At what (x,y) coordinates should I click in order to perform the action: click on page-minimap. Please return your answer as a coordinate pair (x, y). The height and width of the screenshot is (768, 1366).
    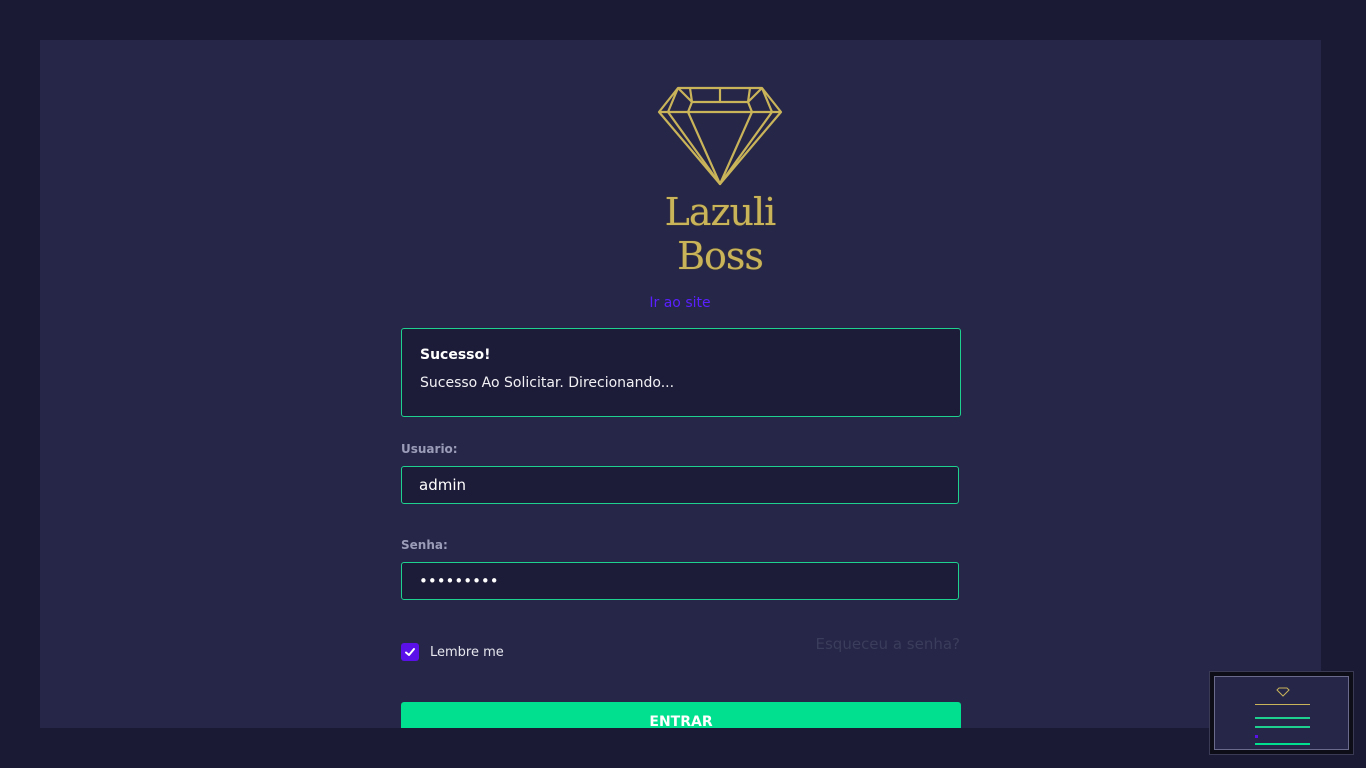
    Looking at the image, I should click on (1281, 713).